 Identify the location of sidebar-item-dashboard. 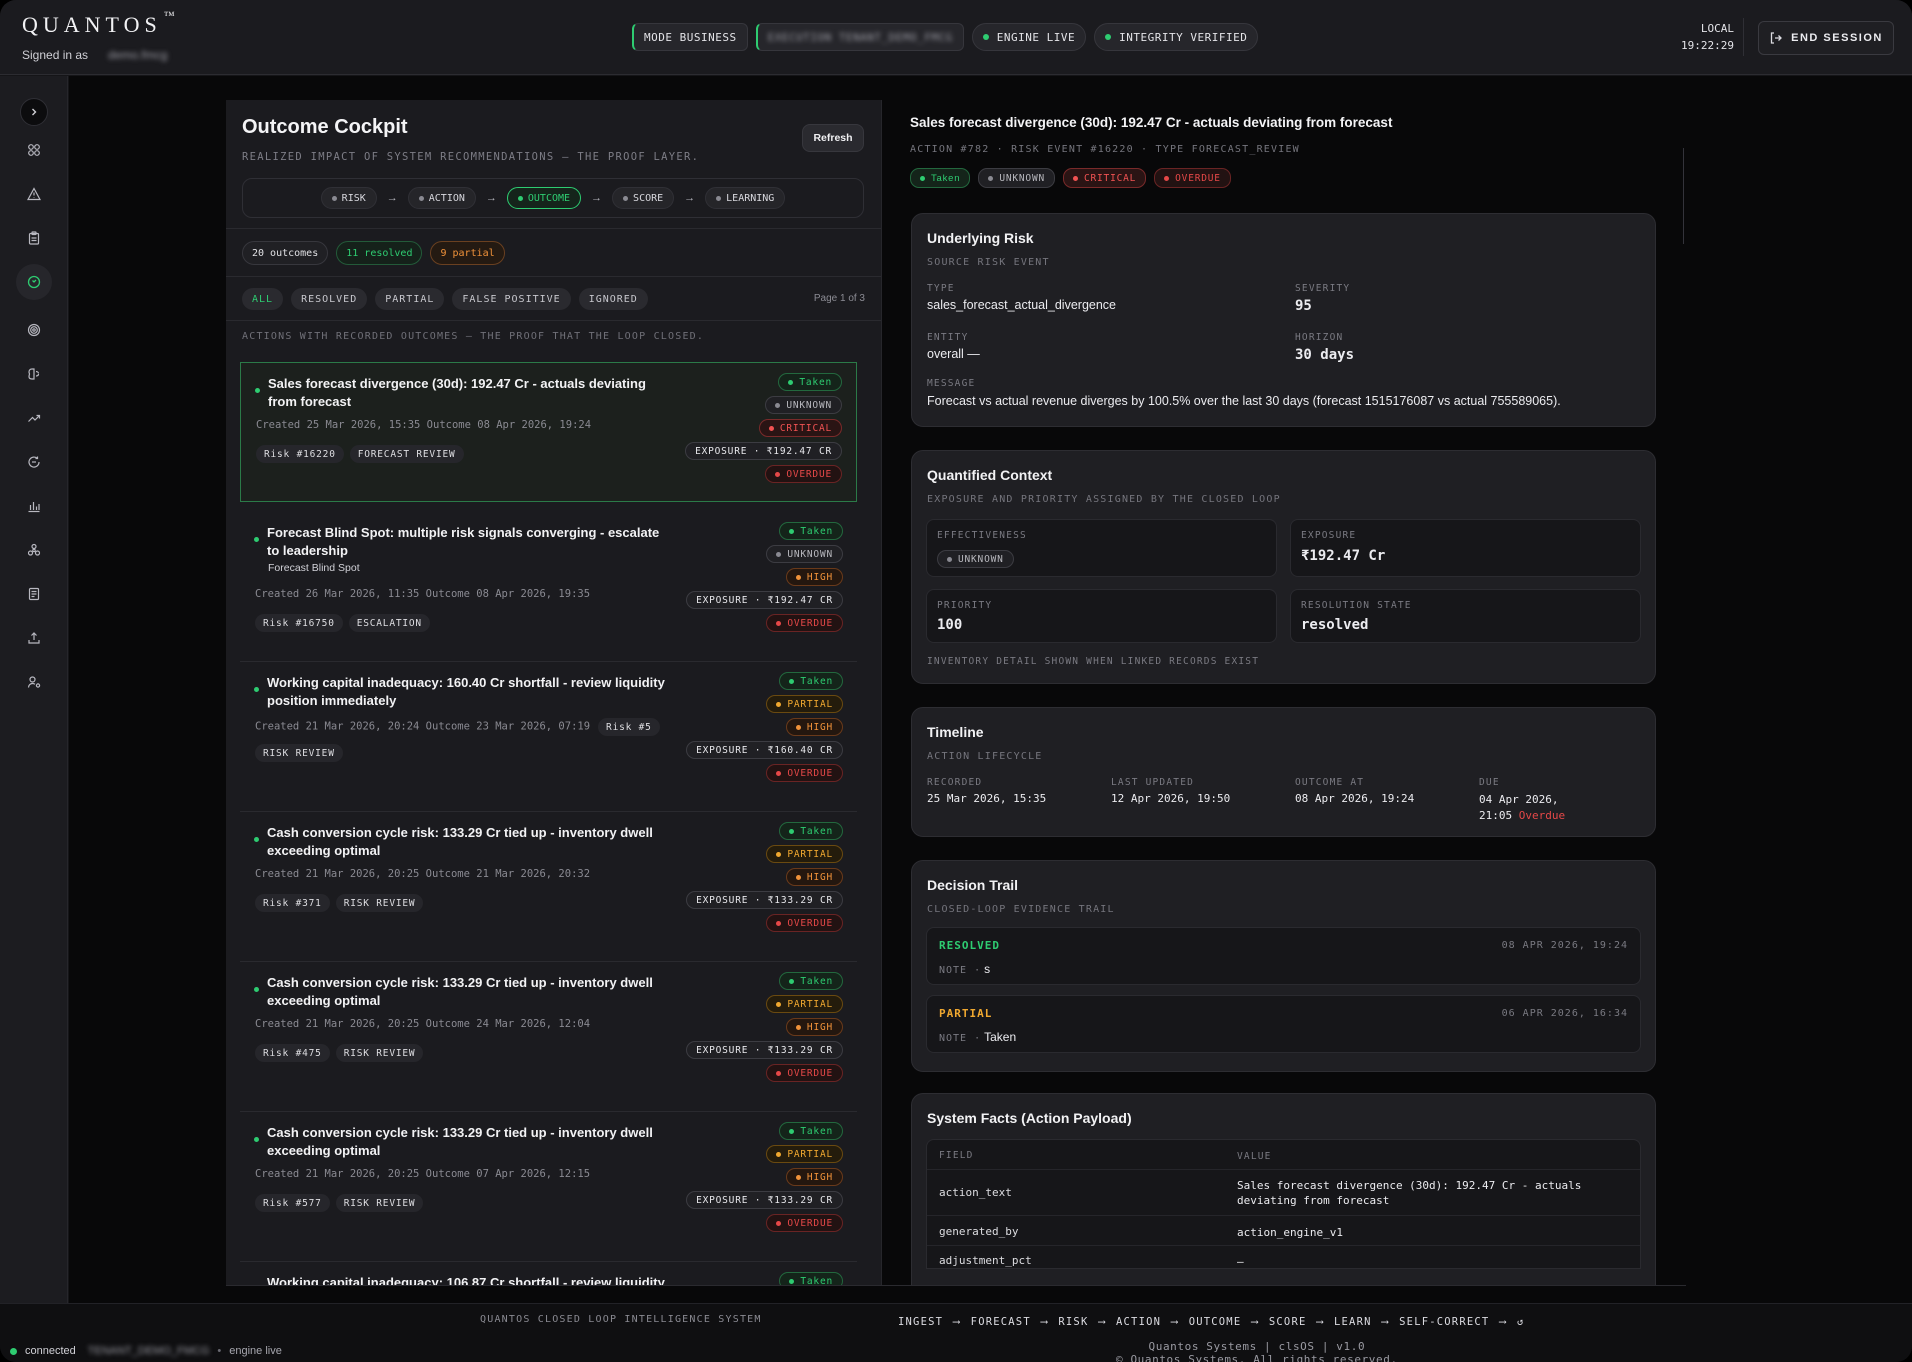
(34, 150).